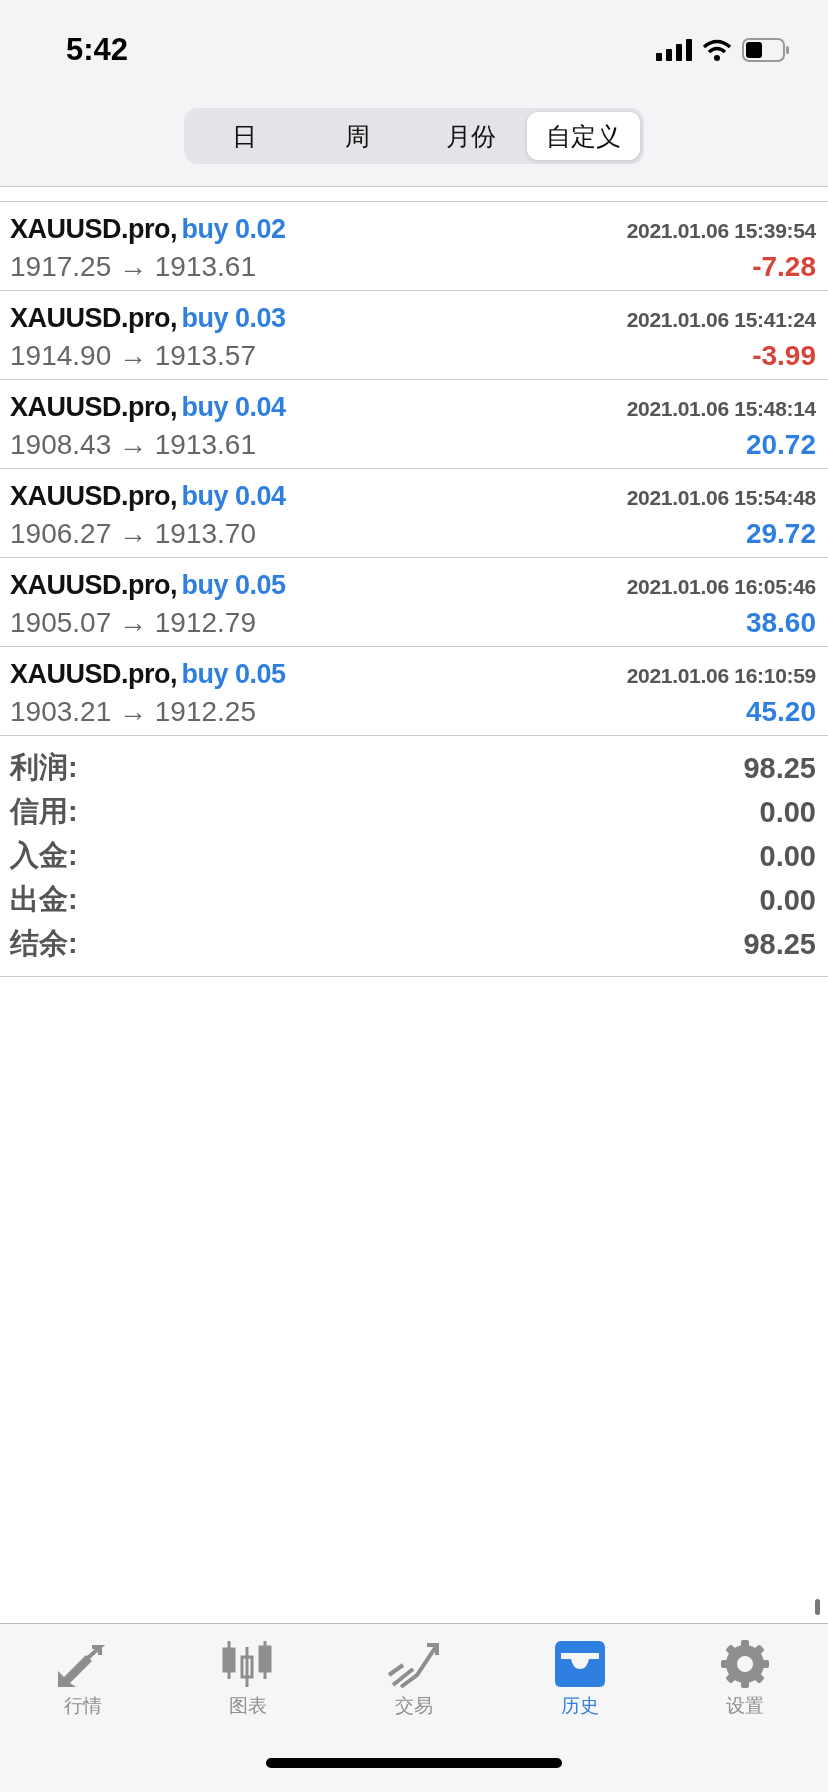  I want to click on summary-label: 出金:, so click(44, 899).